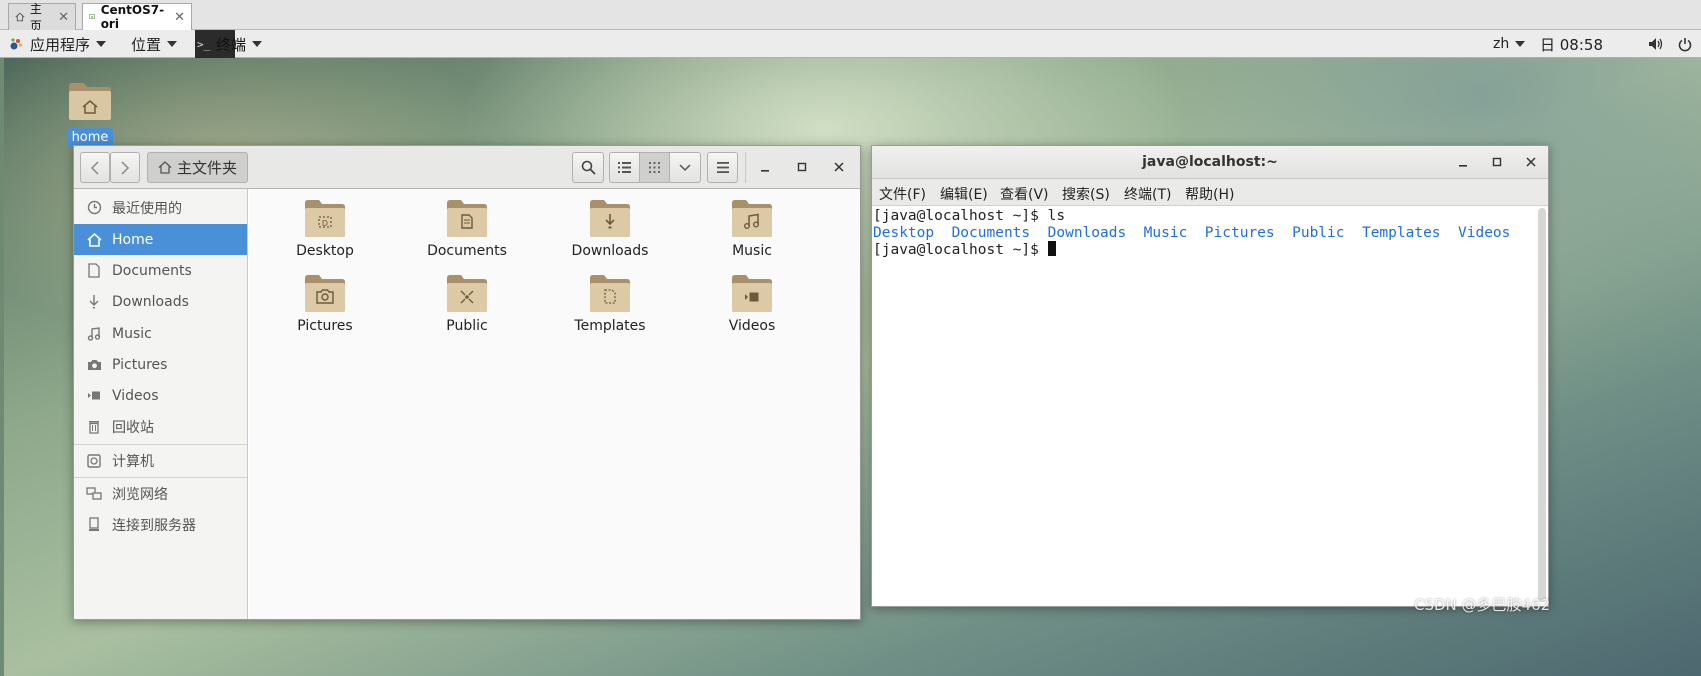  Describe the element at coordinates (140, 494) in the screenshot. I see `sidebar-item-label: 浏览网络` at that location.